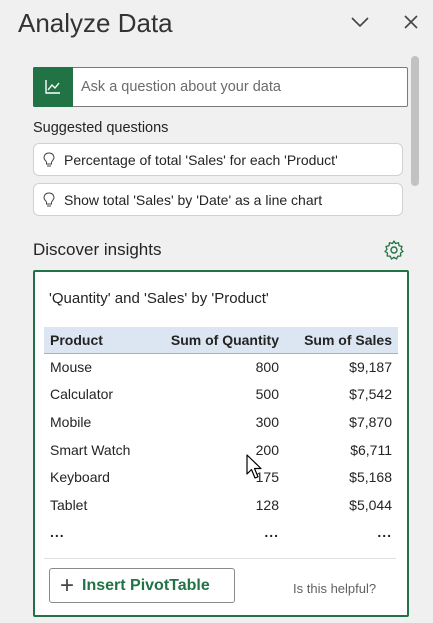 The width and height of the screenshot is (433, 623). Describe the element at coordinates (71, 421) in the screenshot. I see `cell-product: Mobile` at that location.